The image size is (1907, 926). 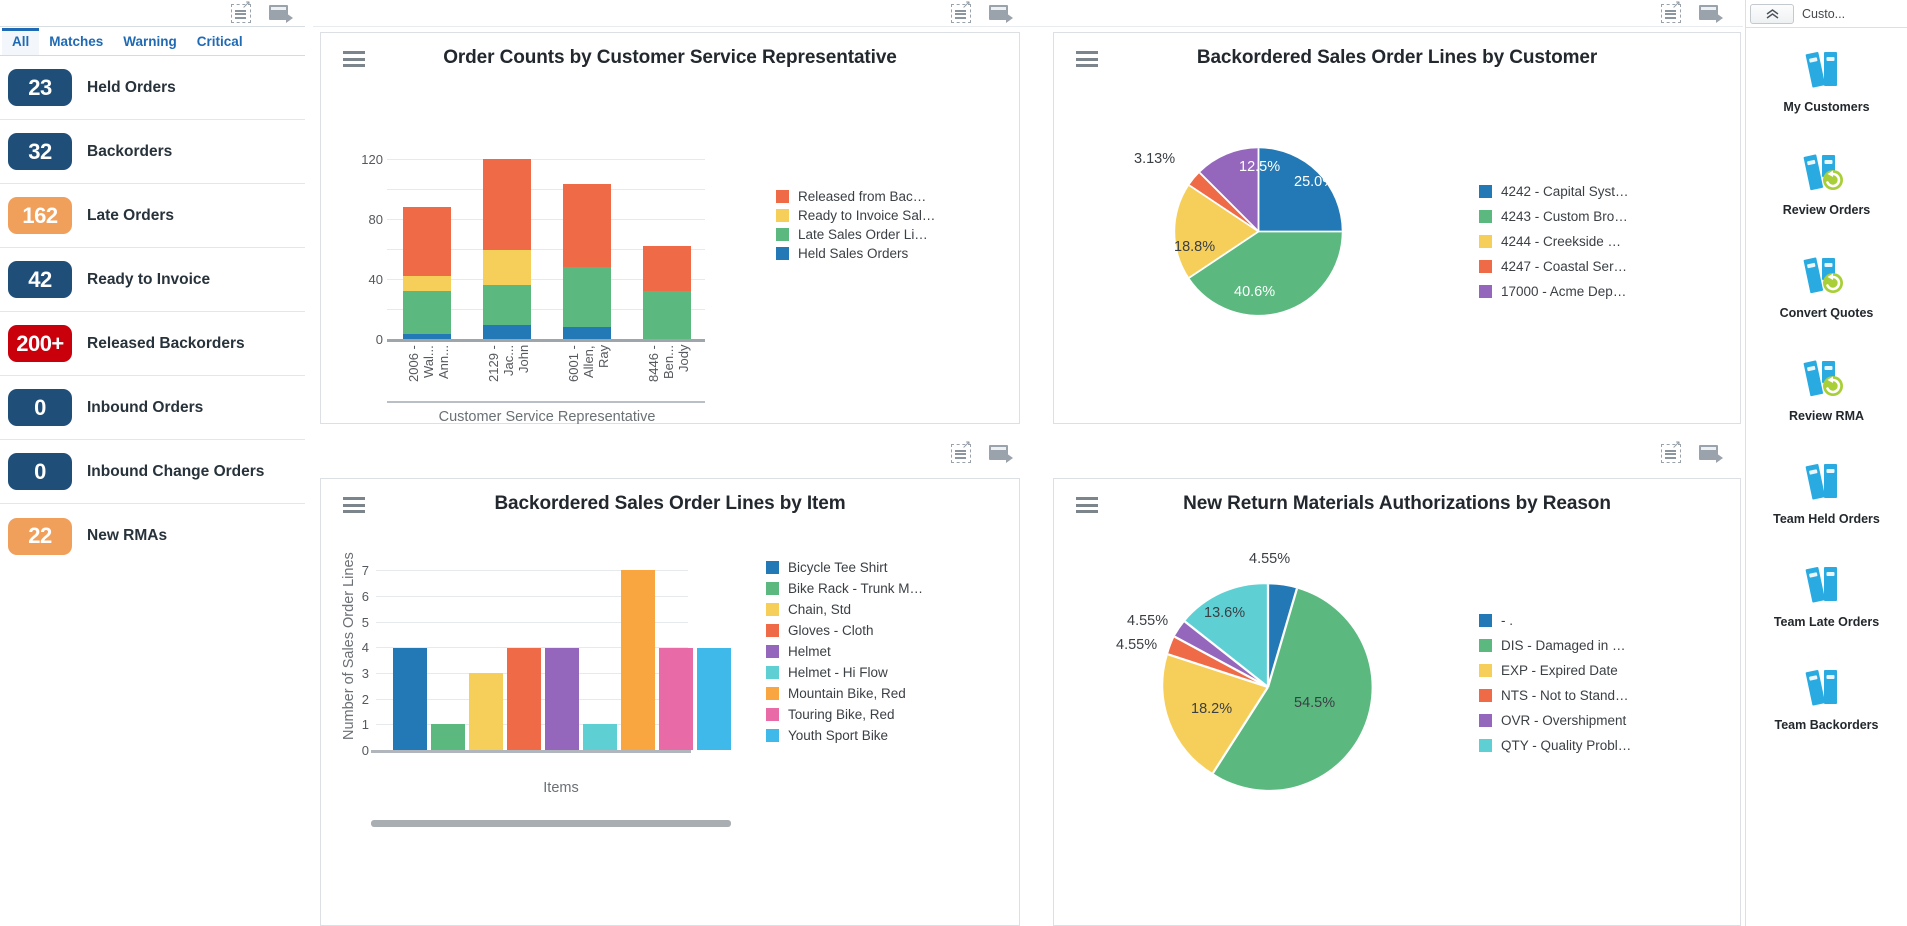 What do you see at coordinates (152, 88) in the screenshot?
I see `kpi-item-held-orders: 23 Held Orders` at bounding box center [152, 88].